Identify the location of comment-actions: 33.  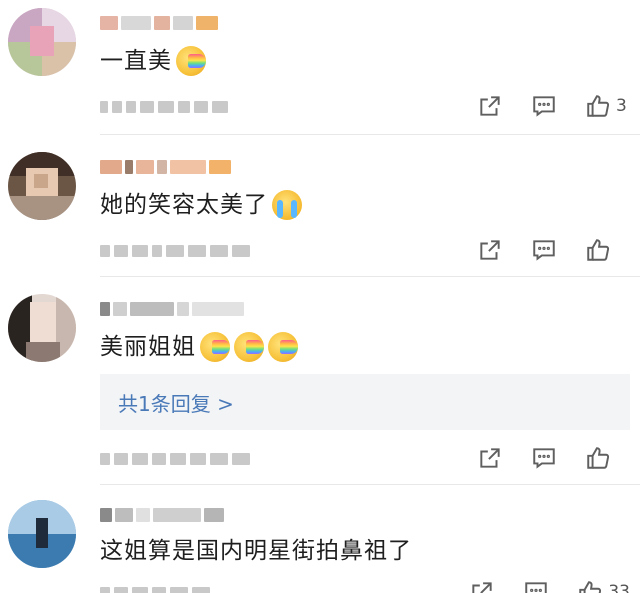
(549, 585).